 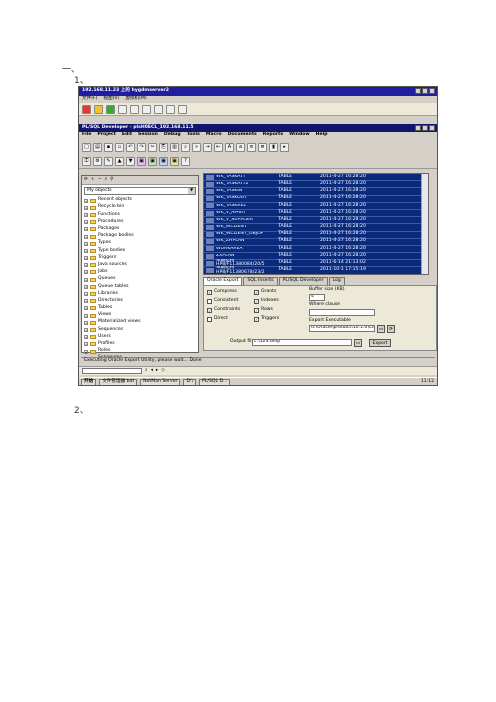 What do you see at coordinates (140, 191) in the screenshot?
I see `object-filter-select: My objects ▼` at bounding box center [140, 191].